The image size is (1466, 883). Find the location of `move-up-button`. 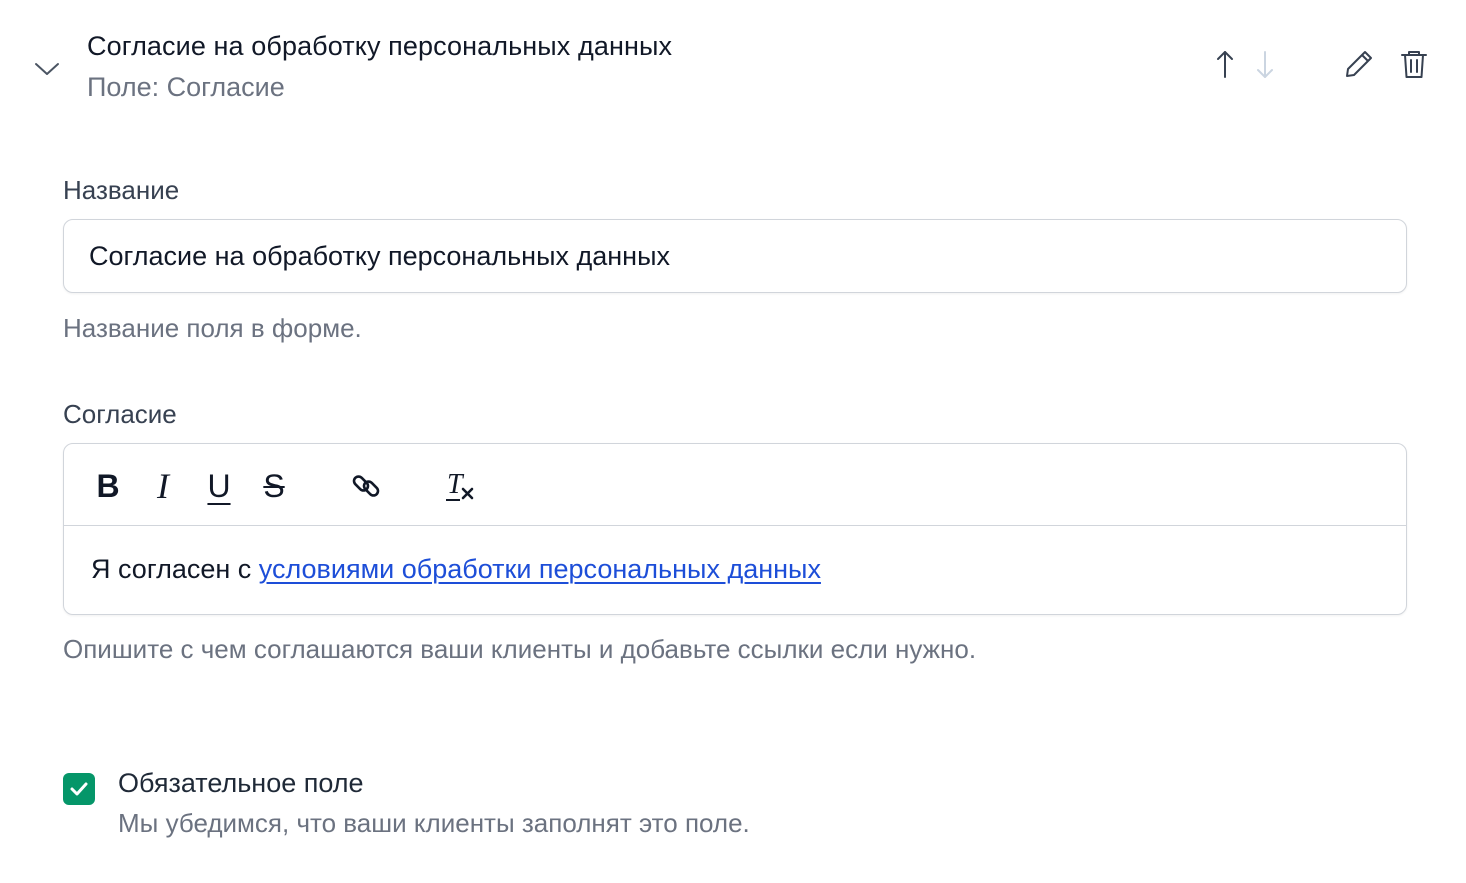

move-up-button is located at coordinates (1225, 64).